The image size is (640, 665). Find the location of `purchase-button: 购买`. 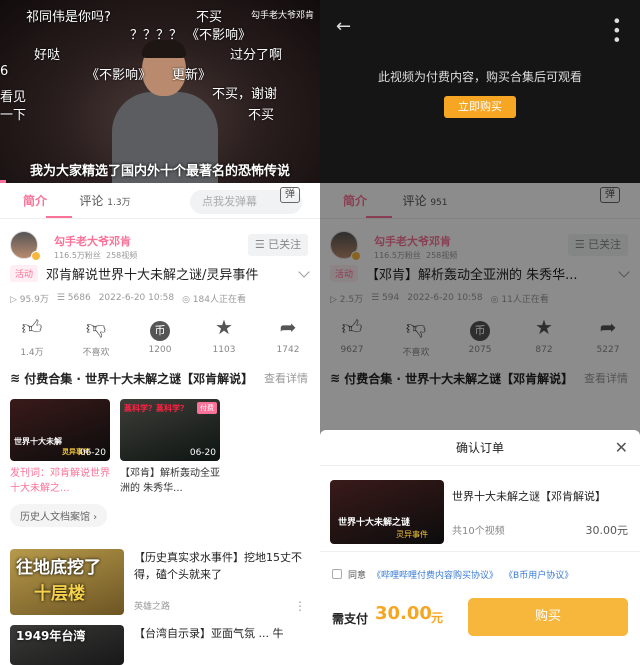

purchase-button: 购买 is located at coordinates (548, 617).